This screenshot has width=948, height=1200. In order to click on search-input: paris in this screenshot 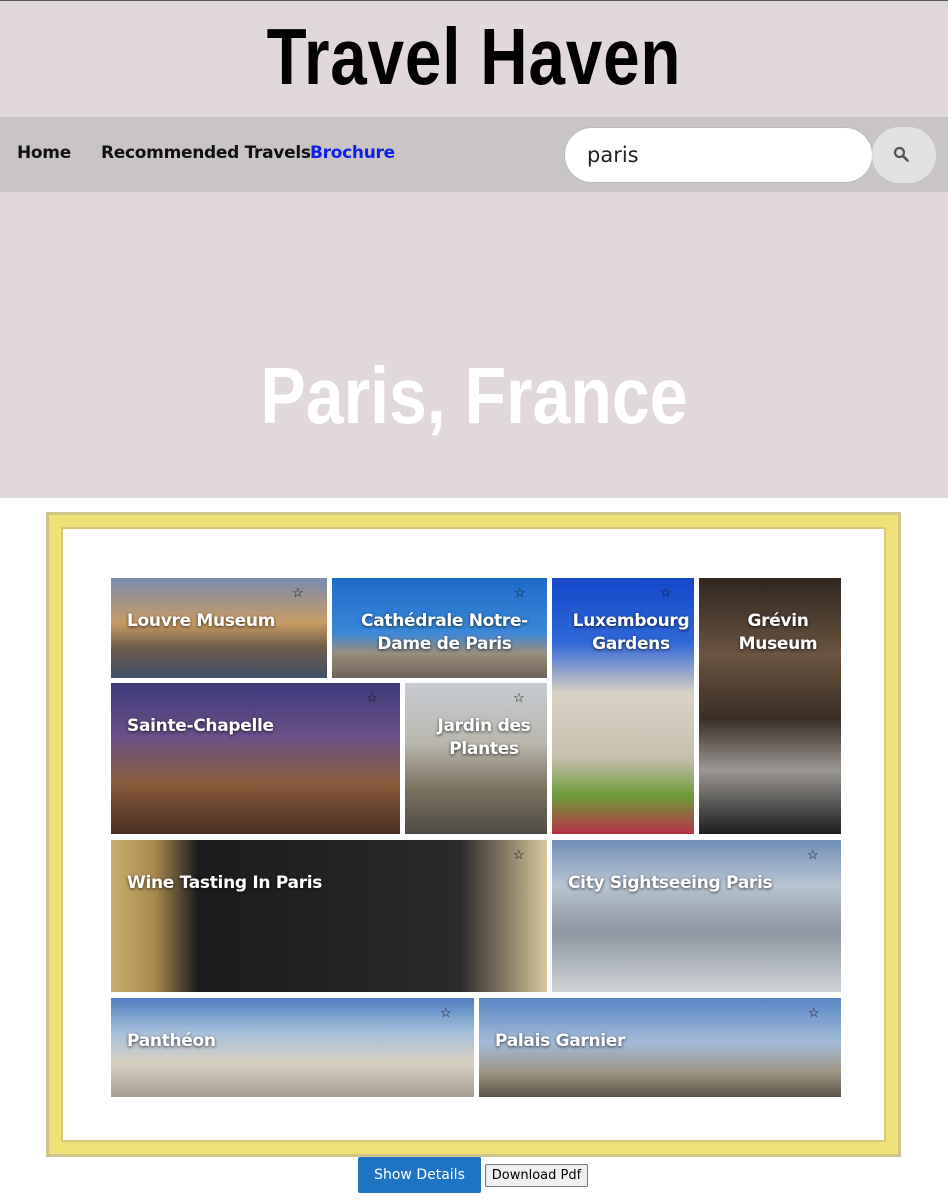, I will do `click(718, 155)`.